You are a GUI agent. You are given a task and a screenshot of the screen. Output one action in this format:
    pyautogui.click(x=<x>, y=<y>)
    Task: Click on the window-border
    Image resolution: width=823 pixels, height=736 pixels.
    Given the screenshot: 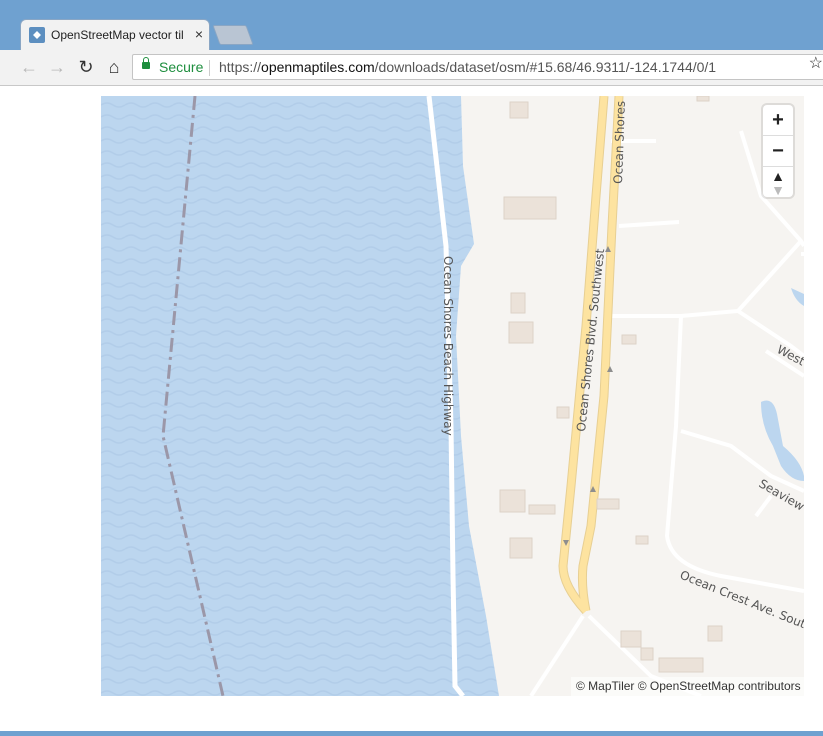 What is the action you would take?
    pyautogui.click(x=411, y=733)
    